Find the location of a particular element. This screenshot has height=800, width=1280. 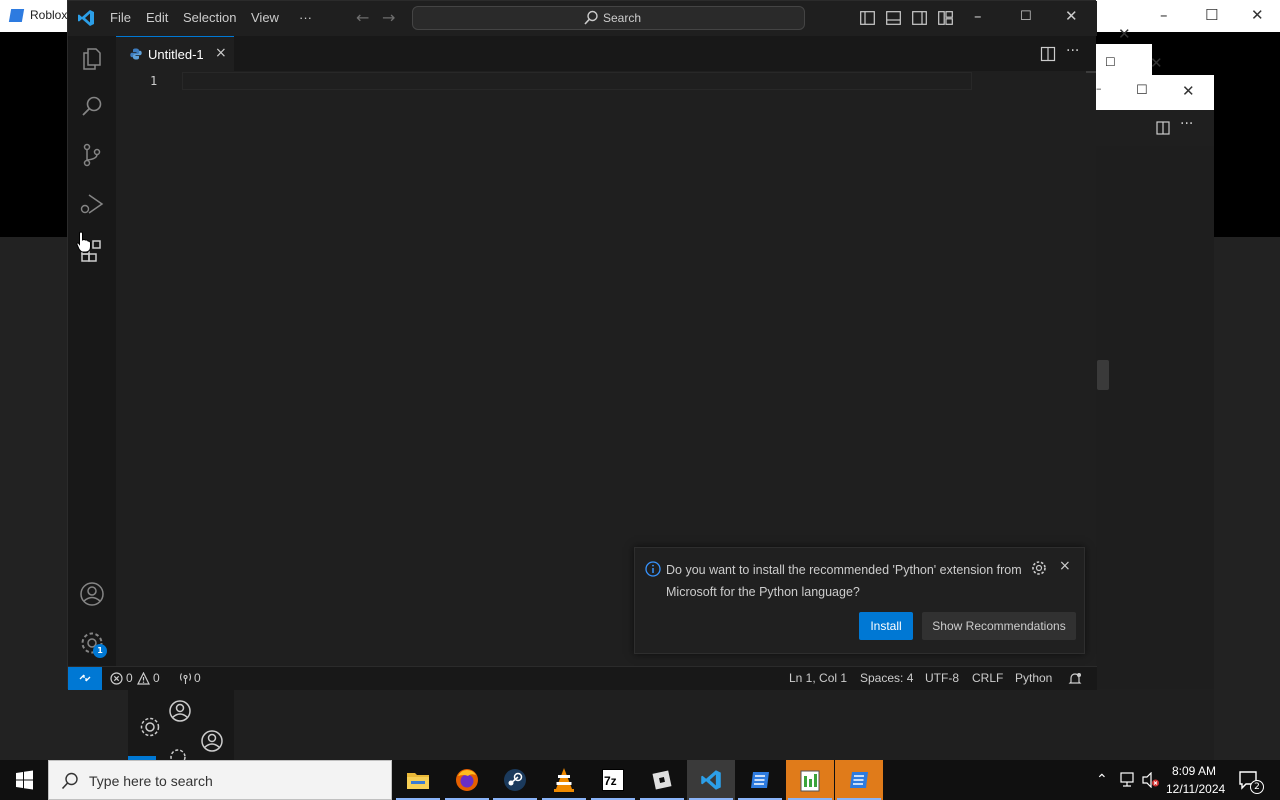

roblox-title: Roblox is located at coordinates (49, 15).